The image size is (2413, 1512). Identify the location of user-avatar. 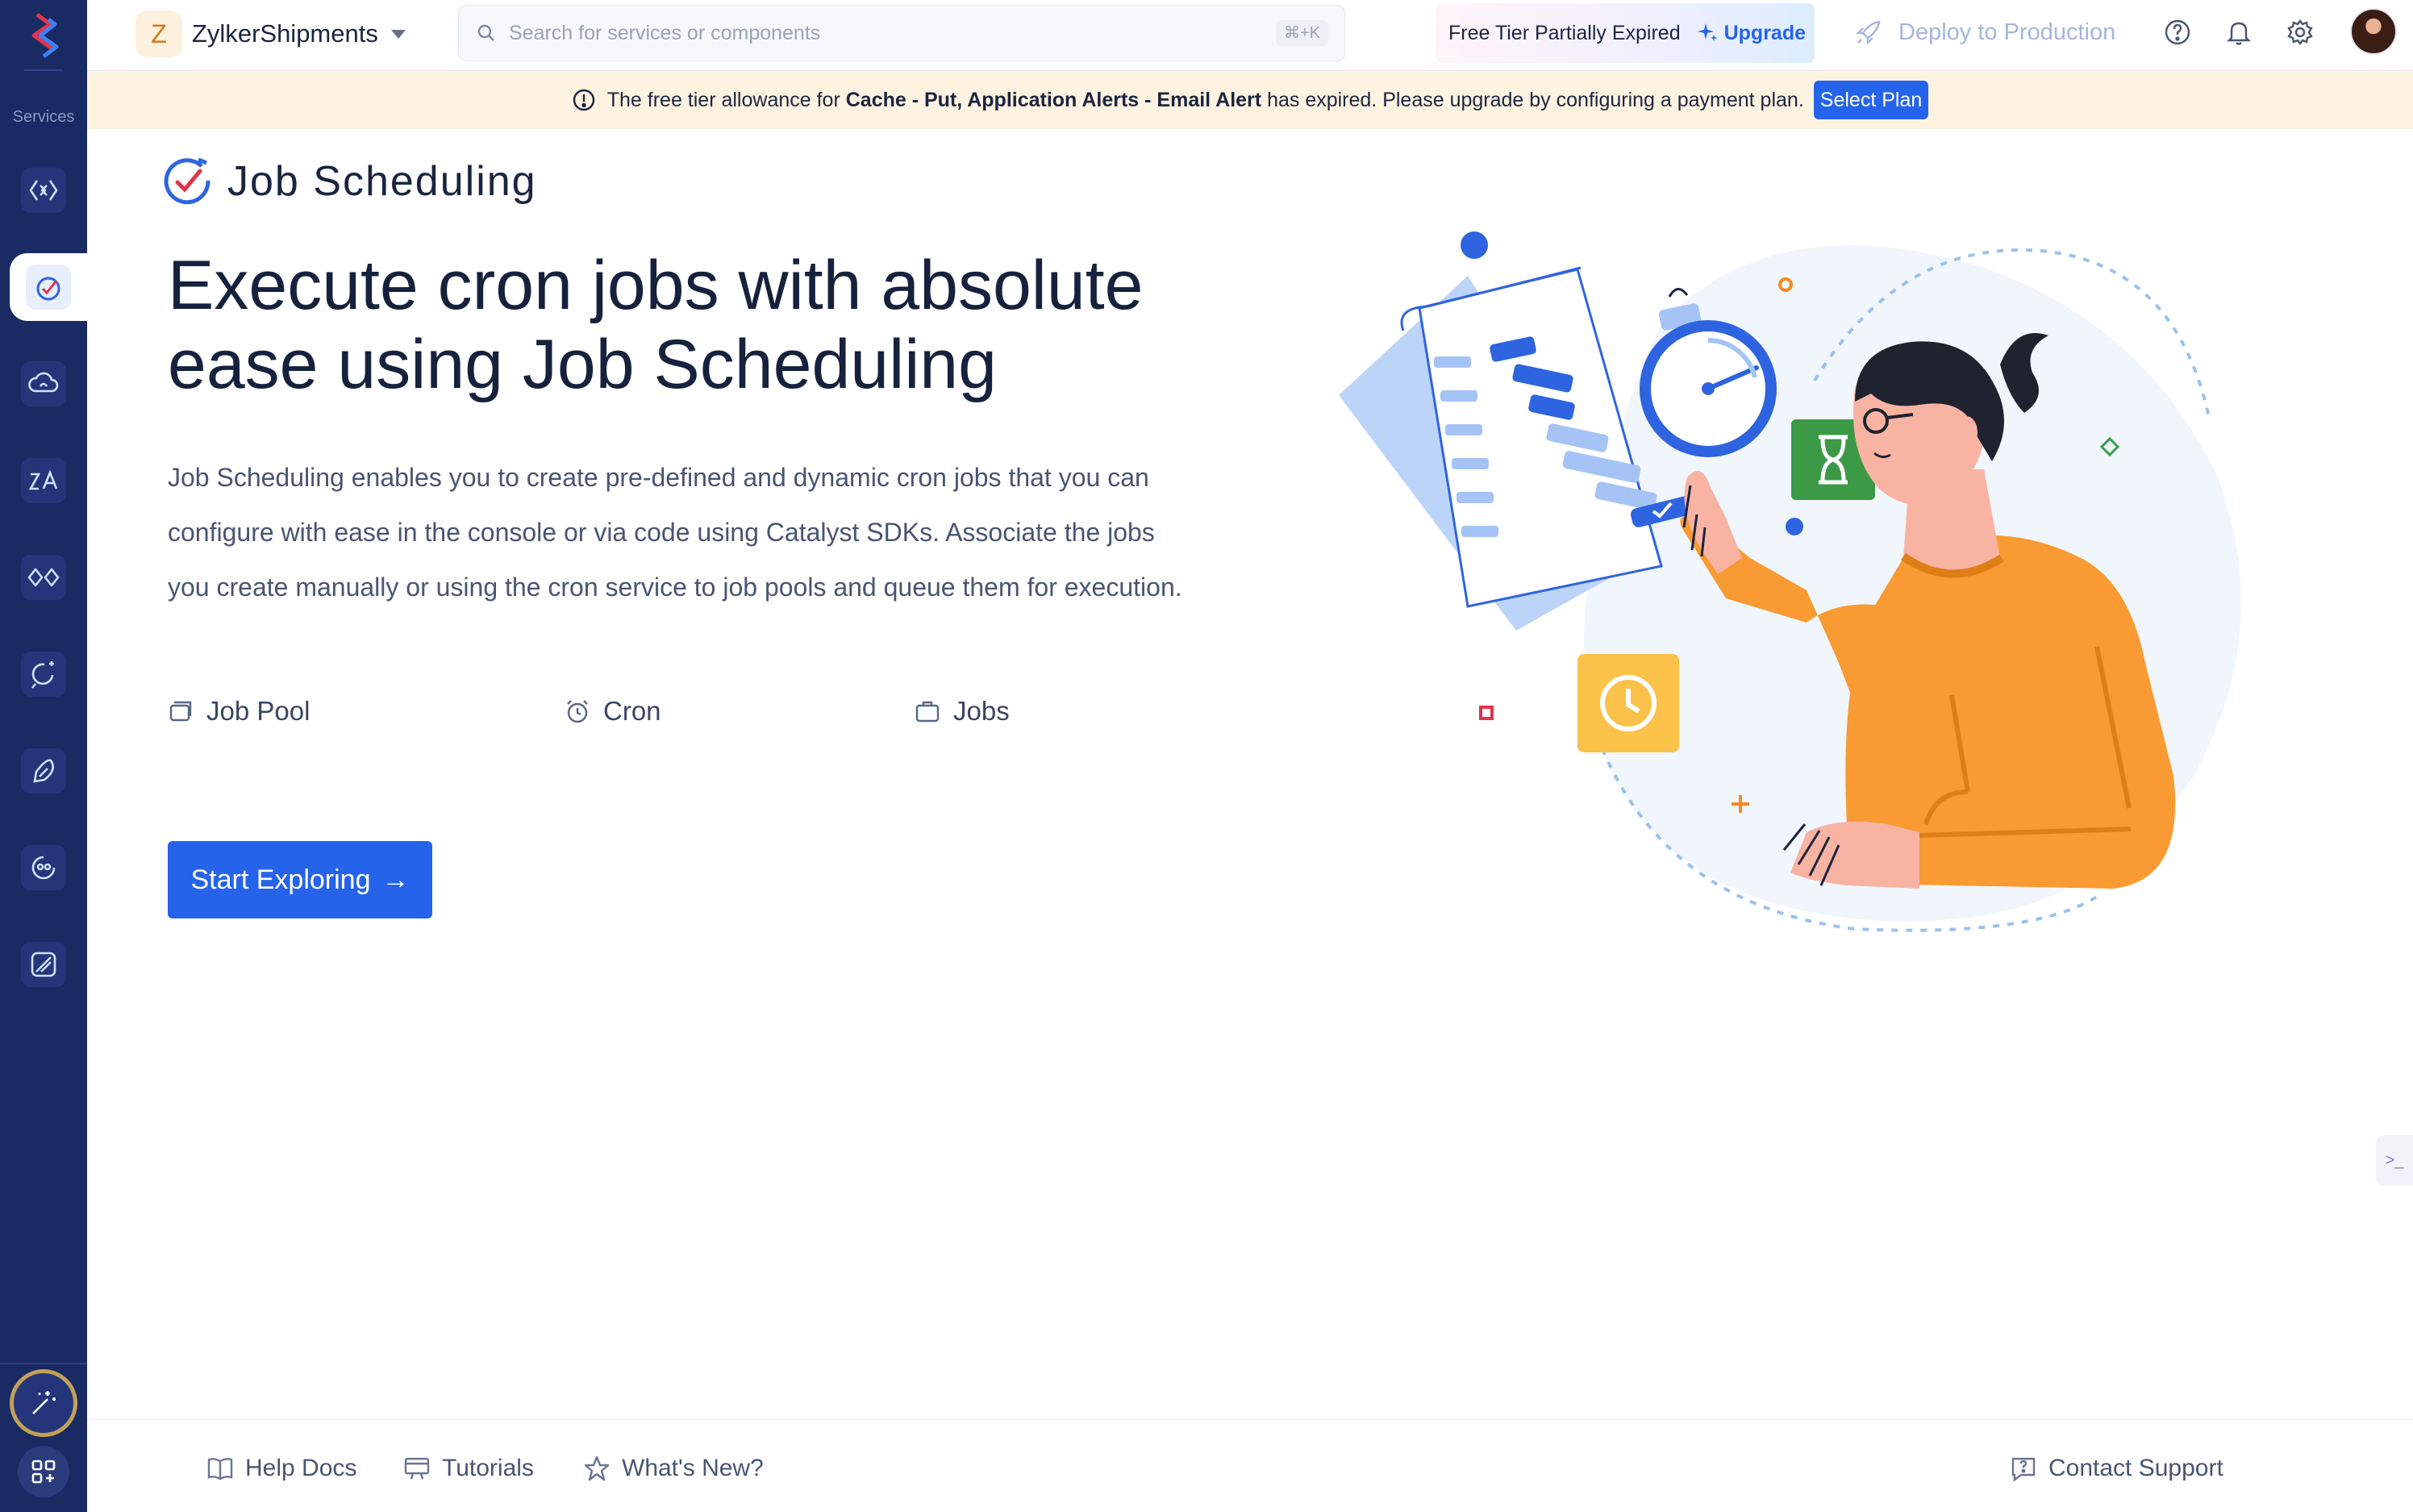
(2374, 31).